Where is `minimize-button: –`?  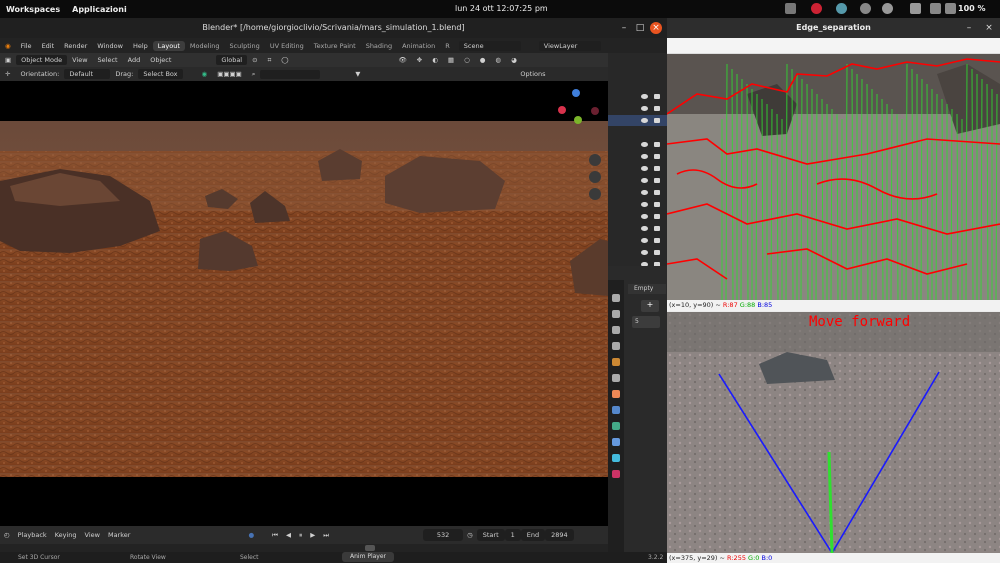 minimize-button: – is located at coordinates (624, 28).